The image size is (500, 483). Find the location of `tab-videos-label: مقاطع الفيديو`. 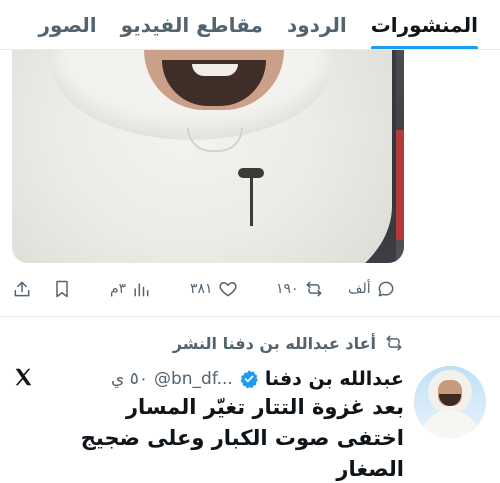

tab-videos-label: مقاطع الفيديو is located at coordinates (191, 24).